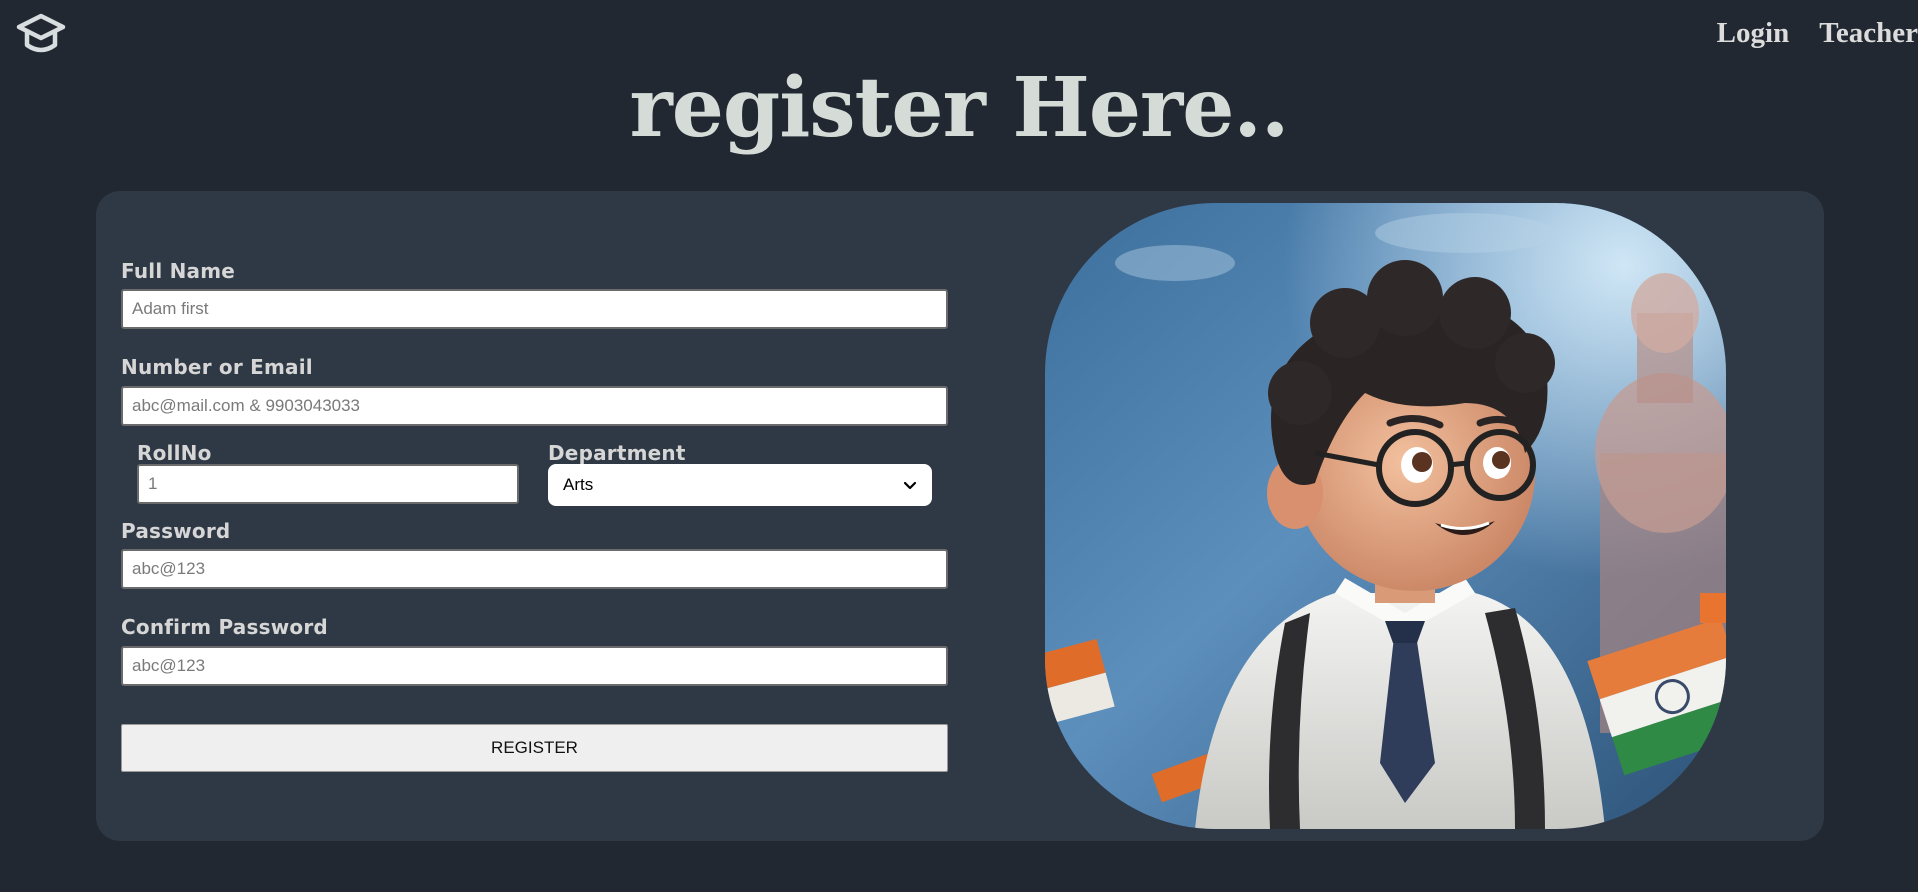 This screenshot has height=892, width=1918. Describe the element at coordinates (217, 367) in the screenshot. I see `contact-label: Number or Email` at that location.